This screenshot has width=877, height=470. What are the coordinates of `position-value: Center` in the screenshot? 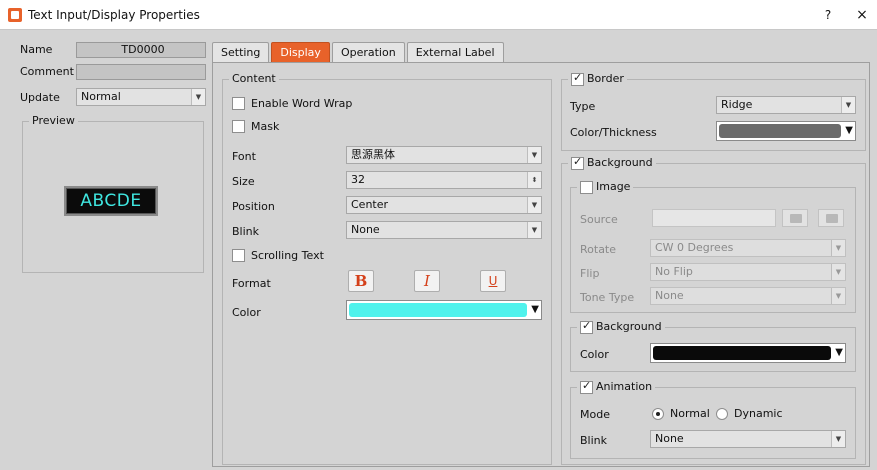 It's located at (370, 204).